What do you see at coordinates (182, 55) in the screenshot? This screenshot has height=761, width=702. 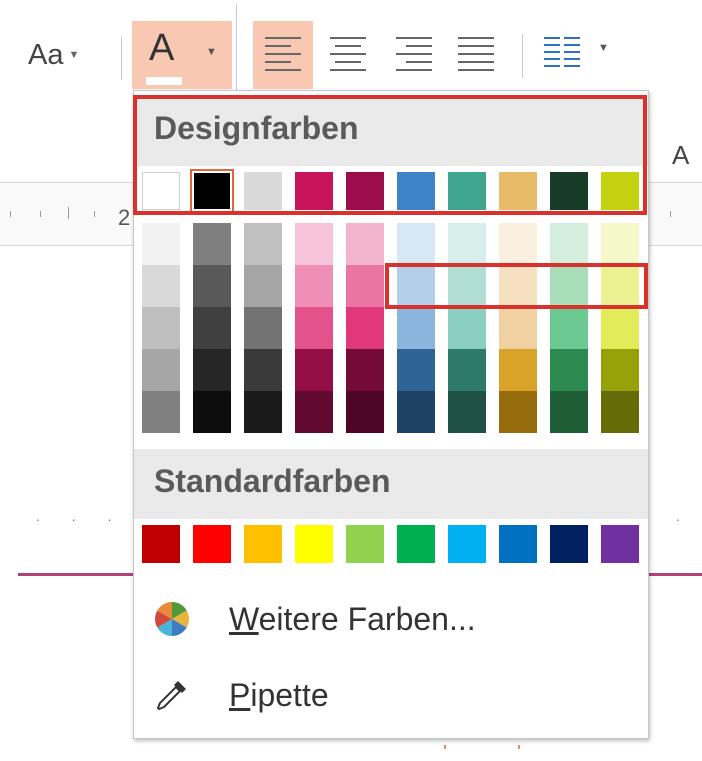 I see `font-color-button: A ▼` at bounding box center [182, 55].